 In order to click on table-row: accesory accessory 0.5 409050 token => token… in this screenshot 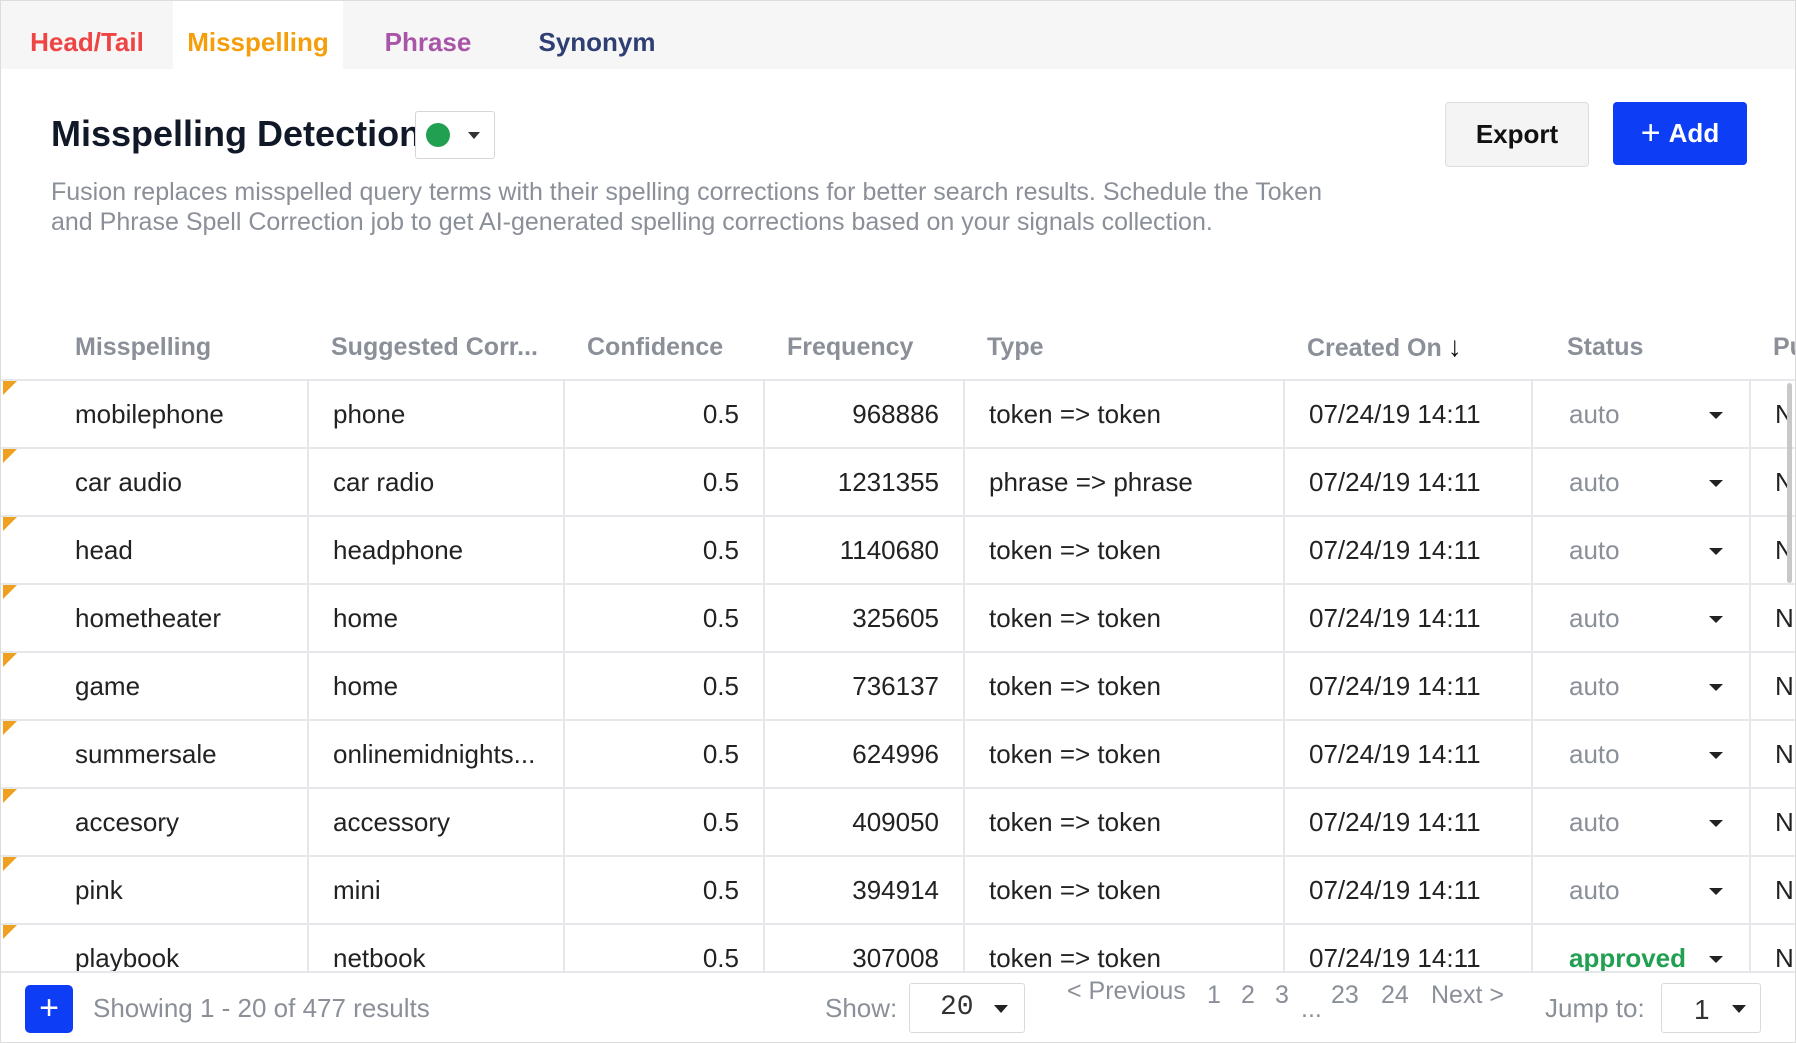, I will do `click(898, 822)`.